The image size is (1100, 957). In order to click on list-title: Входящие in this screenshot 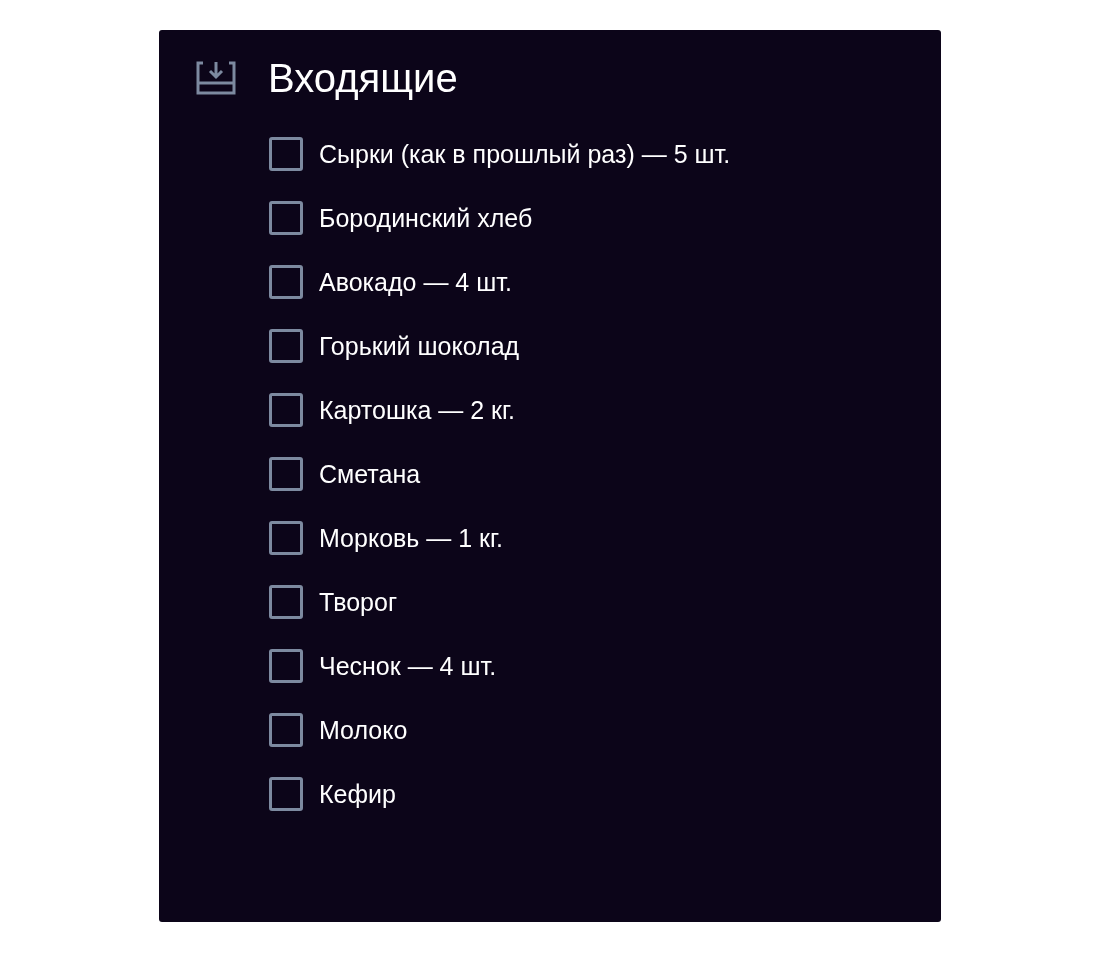, I will do `click(363, 78)`.